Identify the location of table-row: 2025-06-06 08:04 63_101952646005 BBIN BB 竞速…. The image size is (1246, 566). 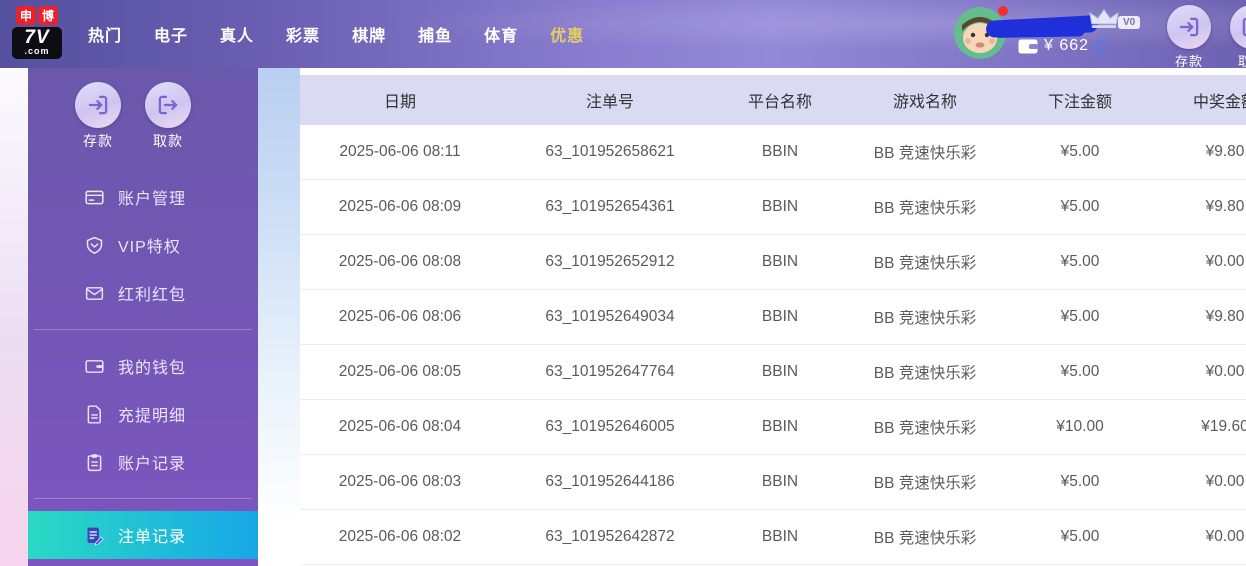
(773, 427).